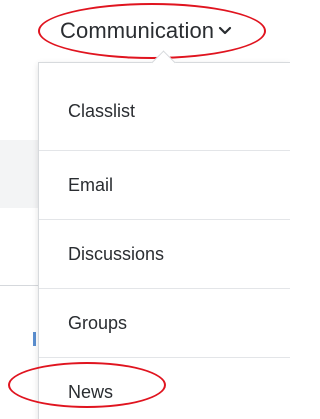 The height and width of the screenshot is (419, 320). I want to click on menu-item-email: Email, so click(164, 185).